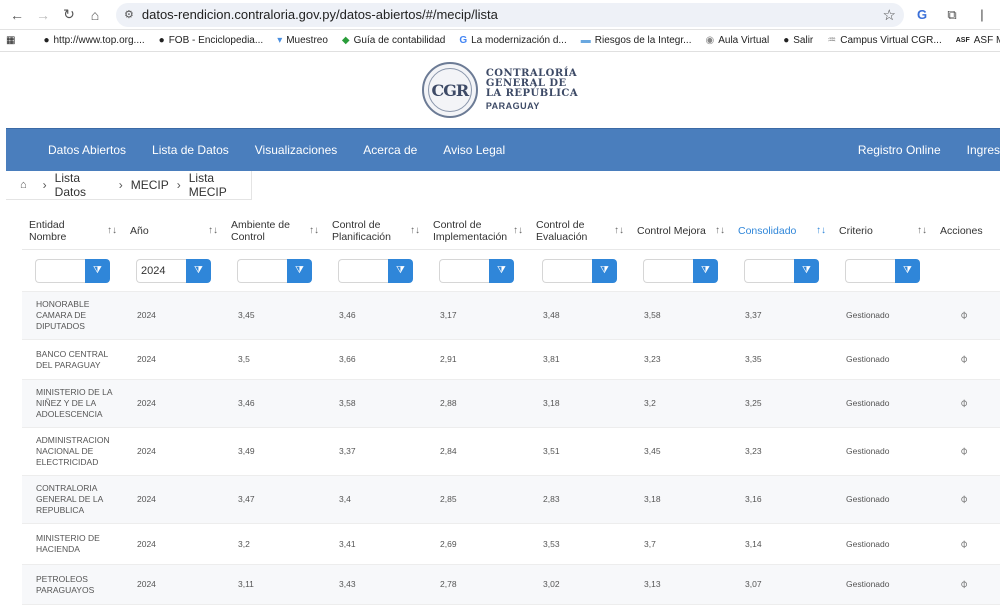  What do you see at coordinates (83, 185) in the screenshot?
I see `breadcrumb-lista-datos: Lista Datos` at bounding box center [83, 185].